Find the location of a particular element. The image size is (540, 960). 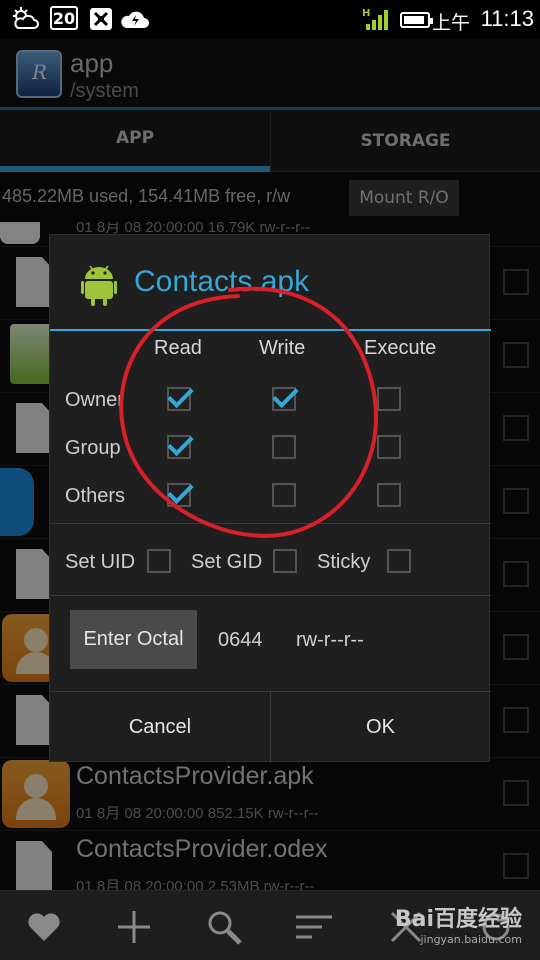

column-header-write: Write is located at coordinates (282, 348).